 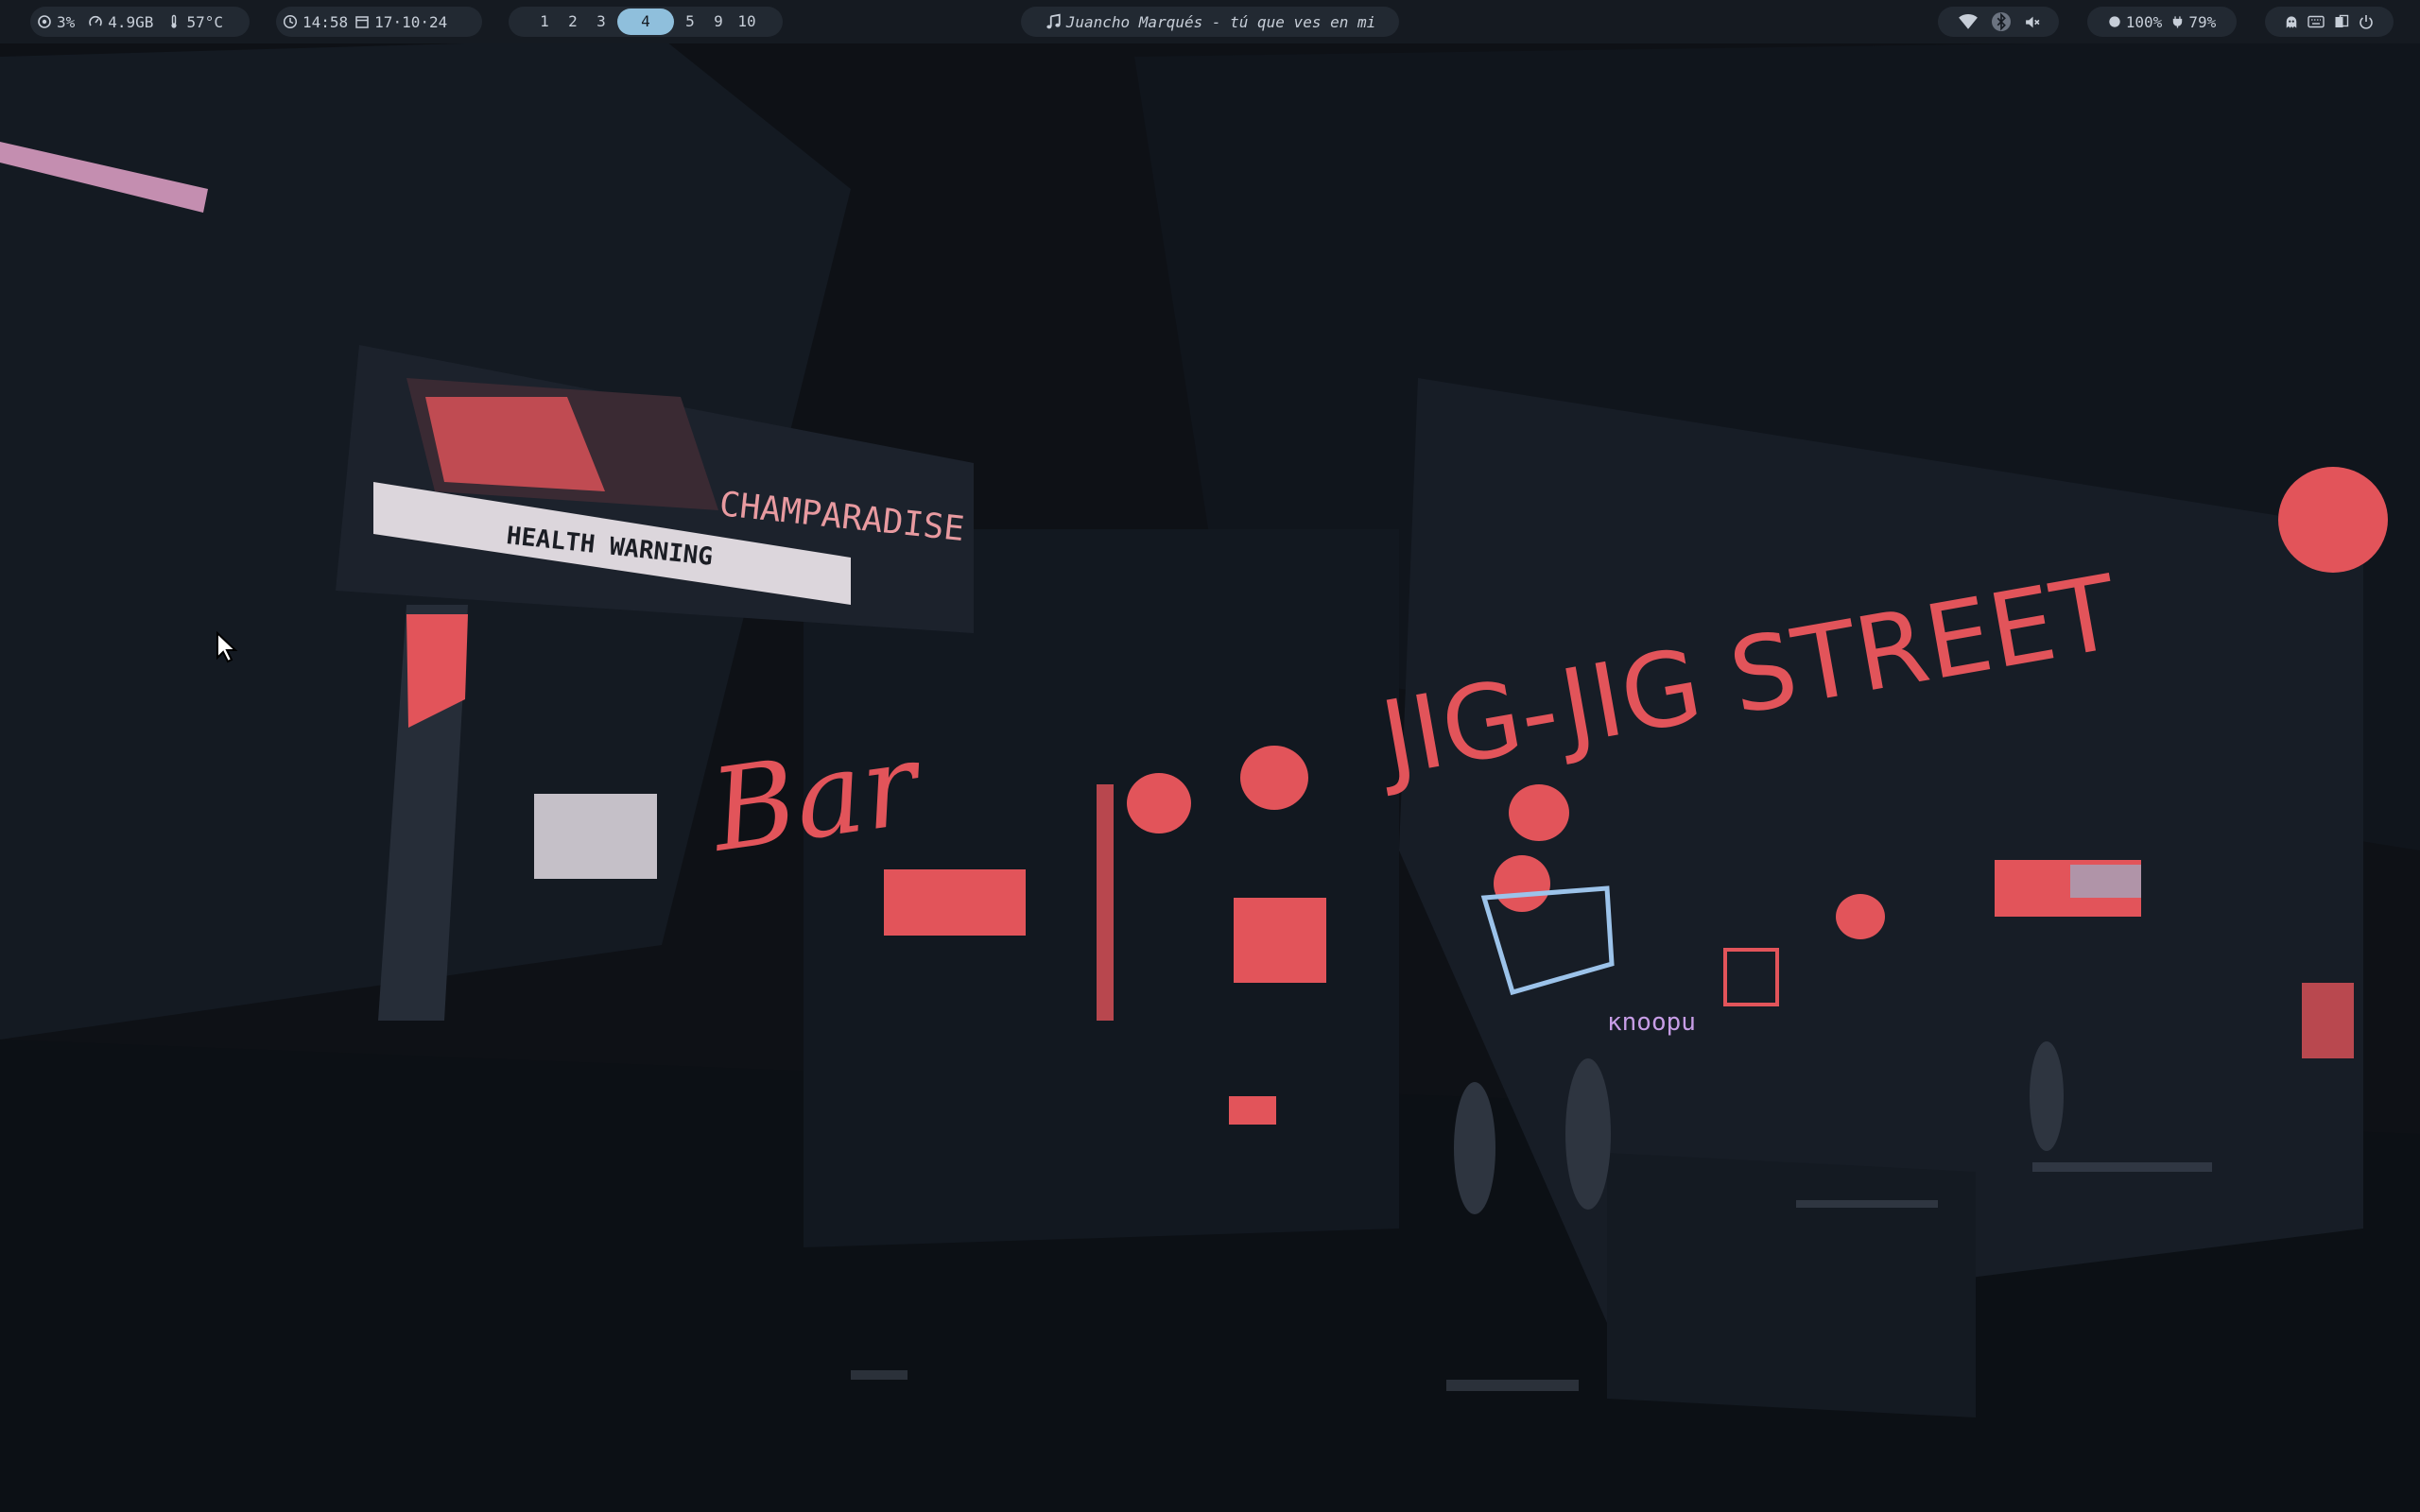 What do you see at coordinates (601, 22) in the screenshot?
I see `workspace-3: 3` at bounding box center [601, 22].